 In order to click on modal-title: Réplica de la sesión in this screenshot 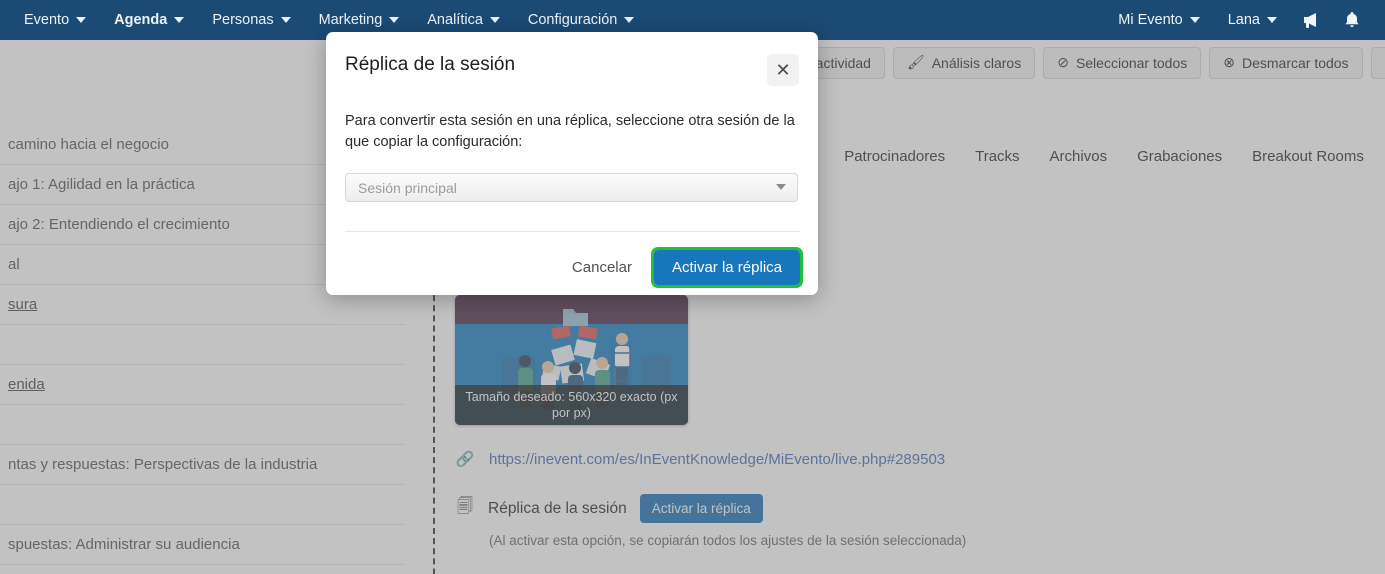, I will do `click(430, 64)`.